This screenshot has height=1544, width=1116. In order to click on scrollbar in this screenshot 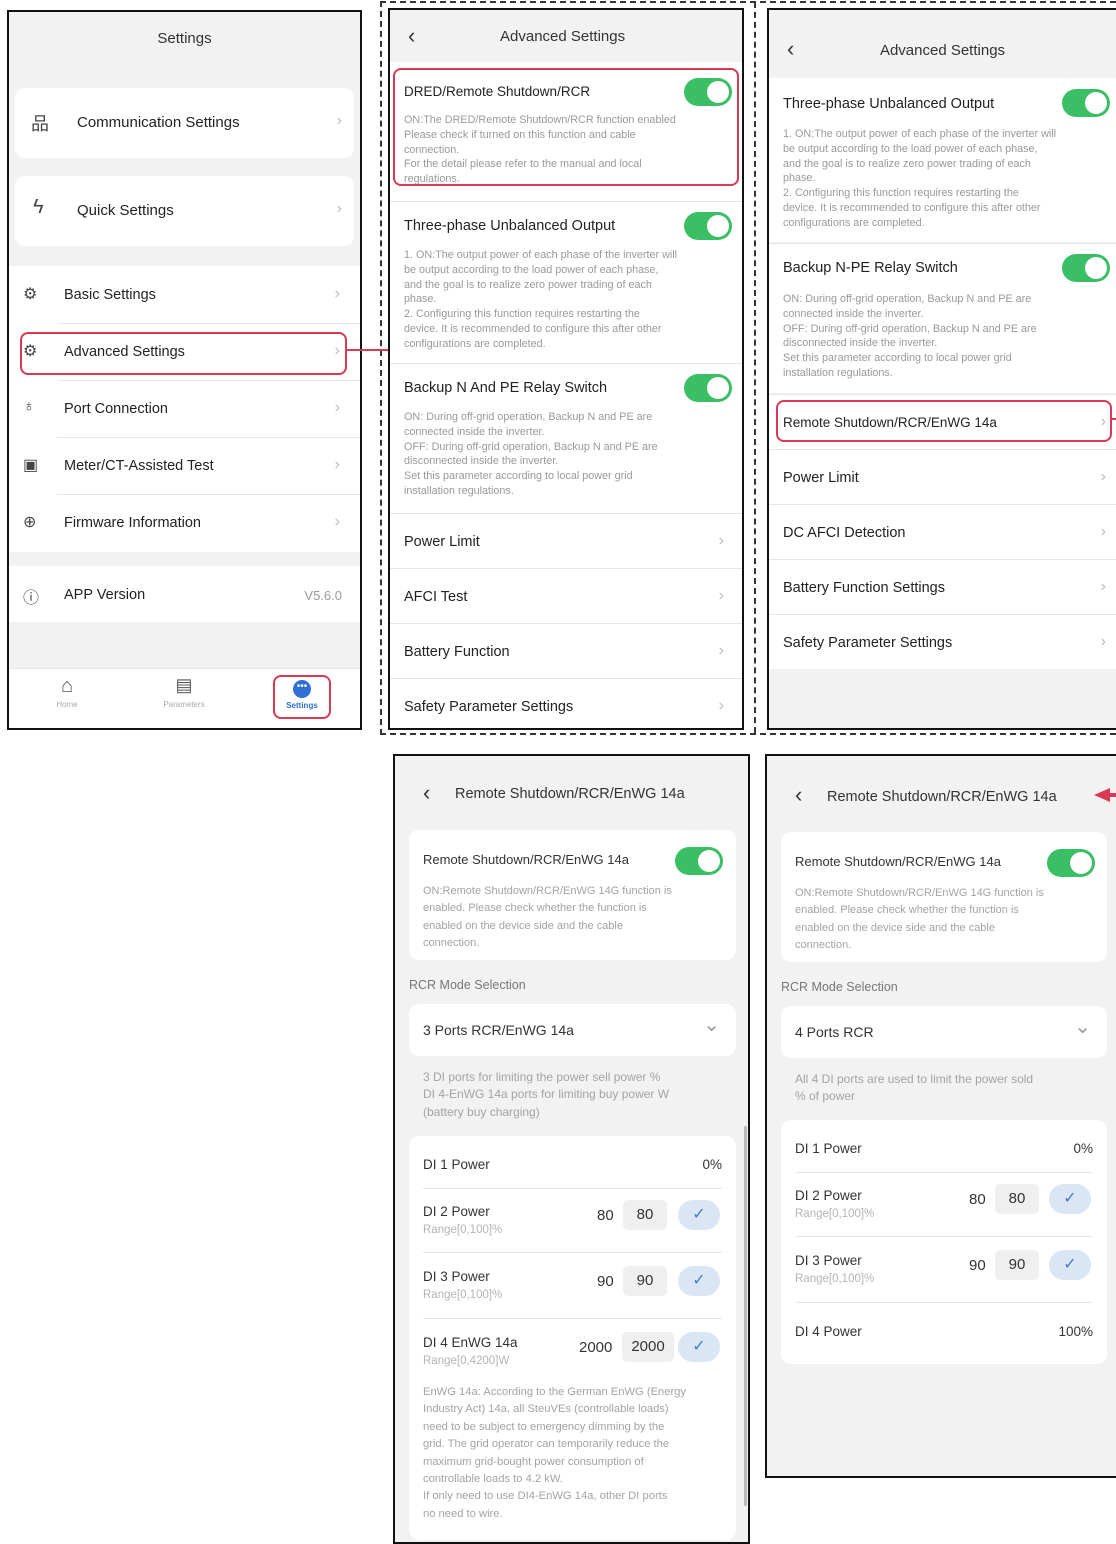, I will do `click(745, 1316)`.